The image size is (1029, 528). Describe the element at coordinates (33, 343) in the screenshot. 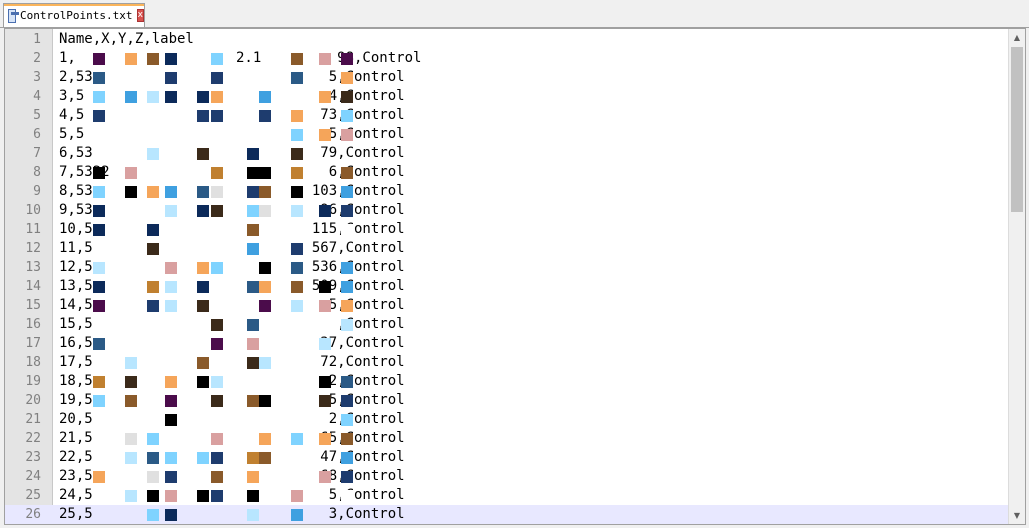

I see `line-number: 17` at that location.